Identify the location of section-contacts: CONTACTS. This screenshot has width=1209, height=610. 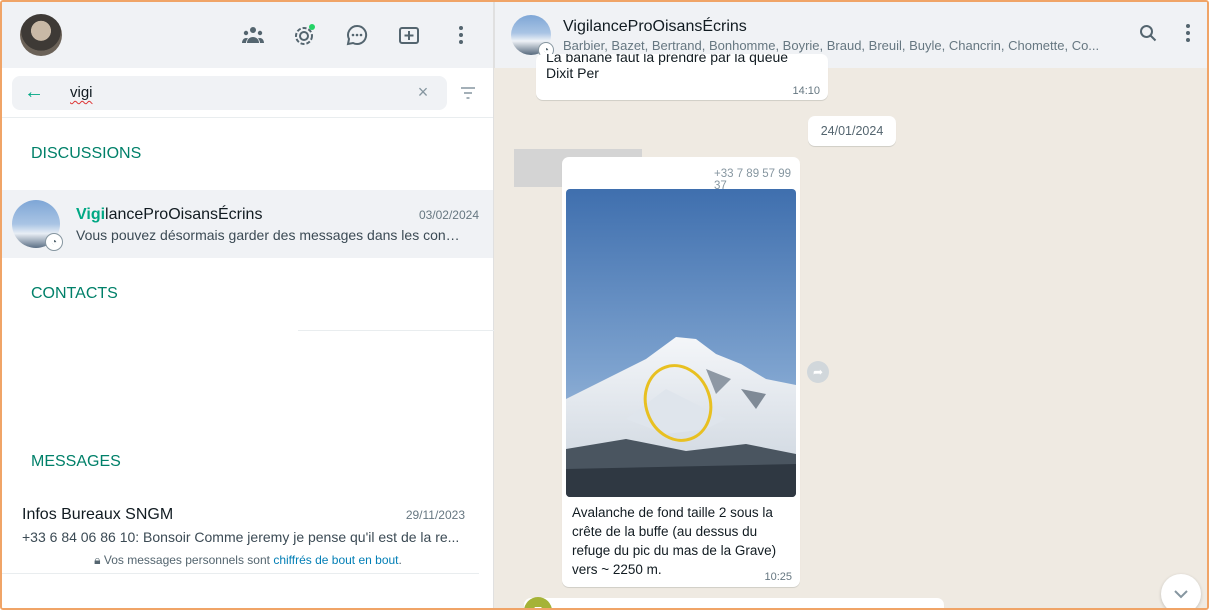
(74, 293).